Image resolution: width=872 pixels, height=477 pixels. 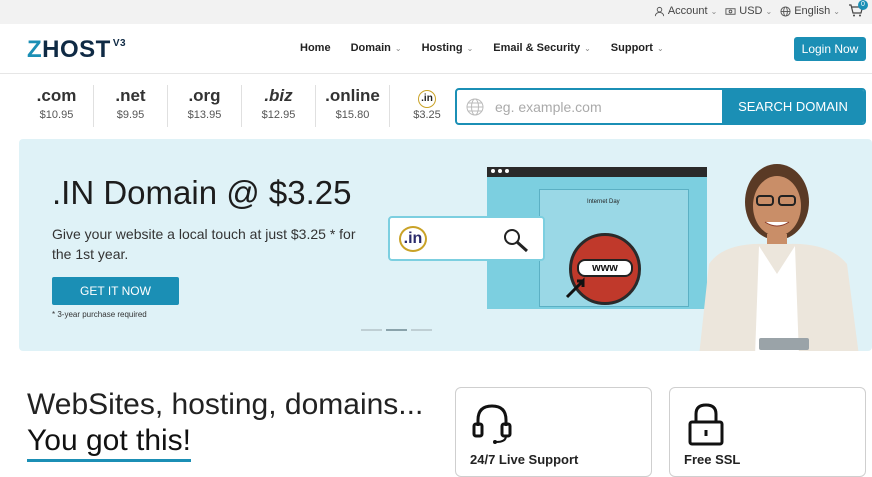 I want to click on internet-day-label: Internet Day, so click(x=603, y=202).